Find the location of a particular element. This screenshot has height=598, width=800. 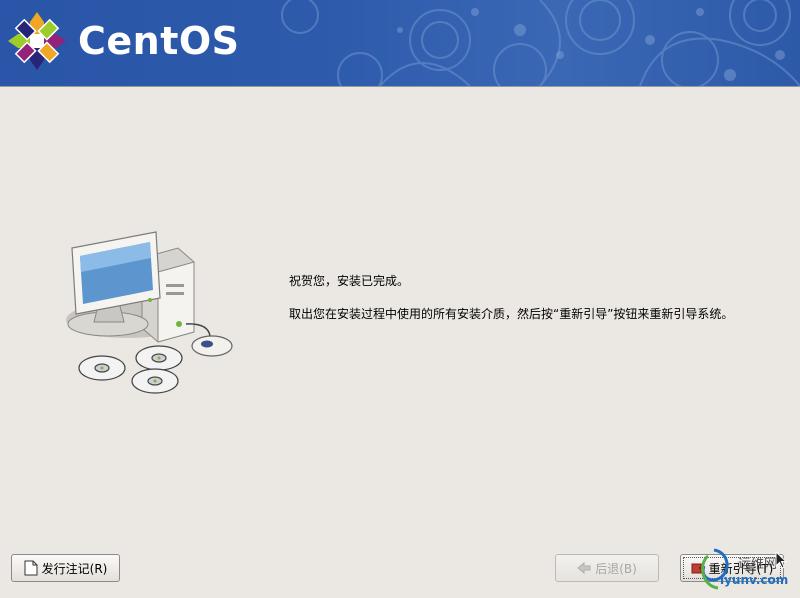

back-button: 后退(B) is located at coordinates (607, 568).